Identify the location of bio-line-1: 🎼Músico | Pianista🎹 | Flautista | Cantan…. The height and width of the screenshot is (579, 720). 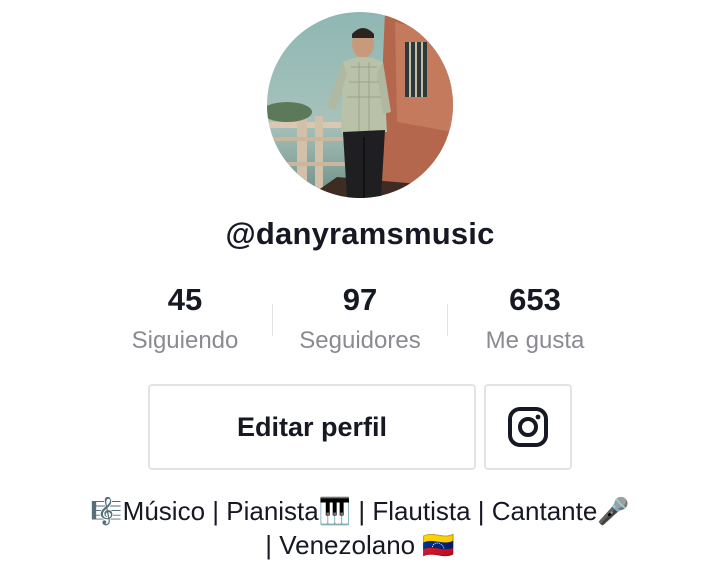
(360, 511).